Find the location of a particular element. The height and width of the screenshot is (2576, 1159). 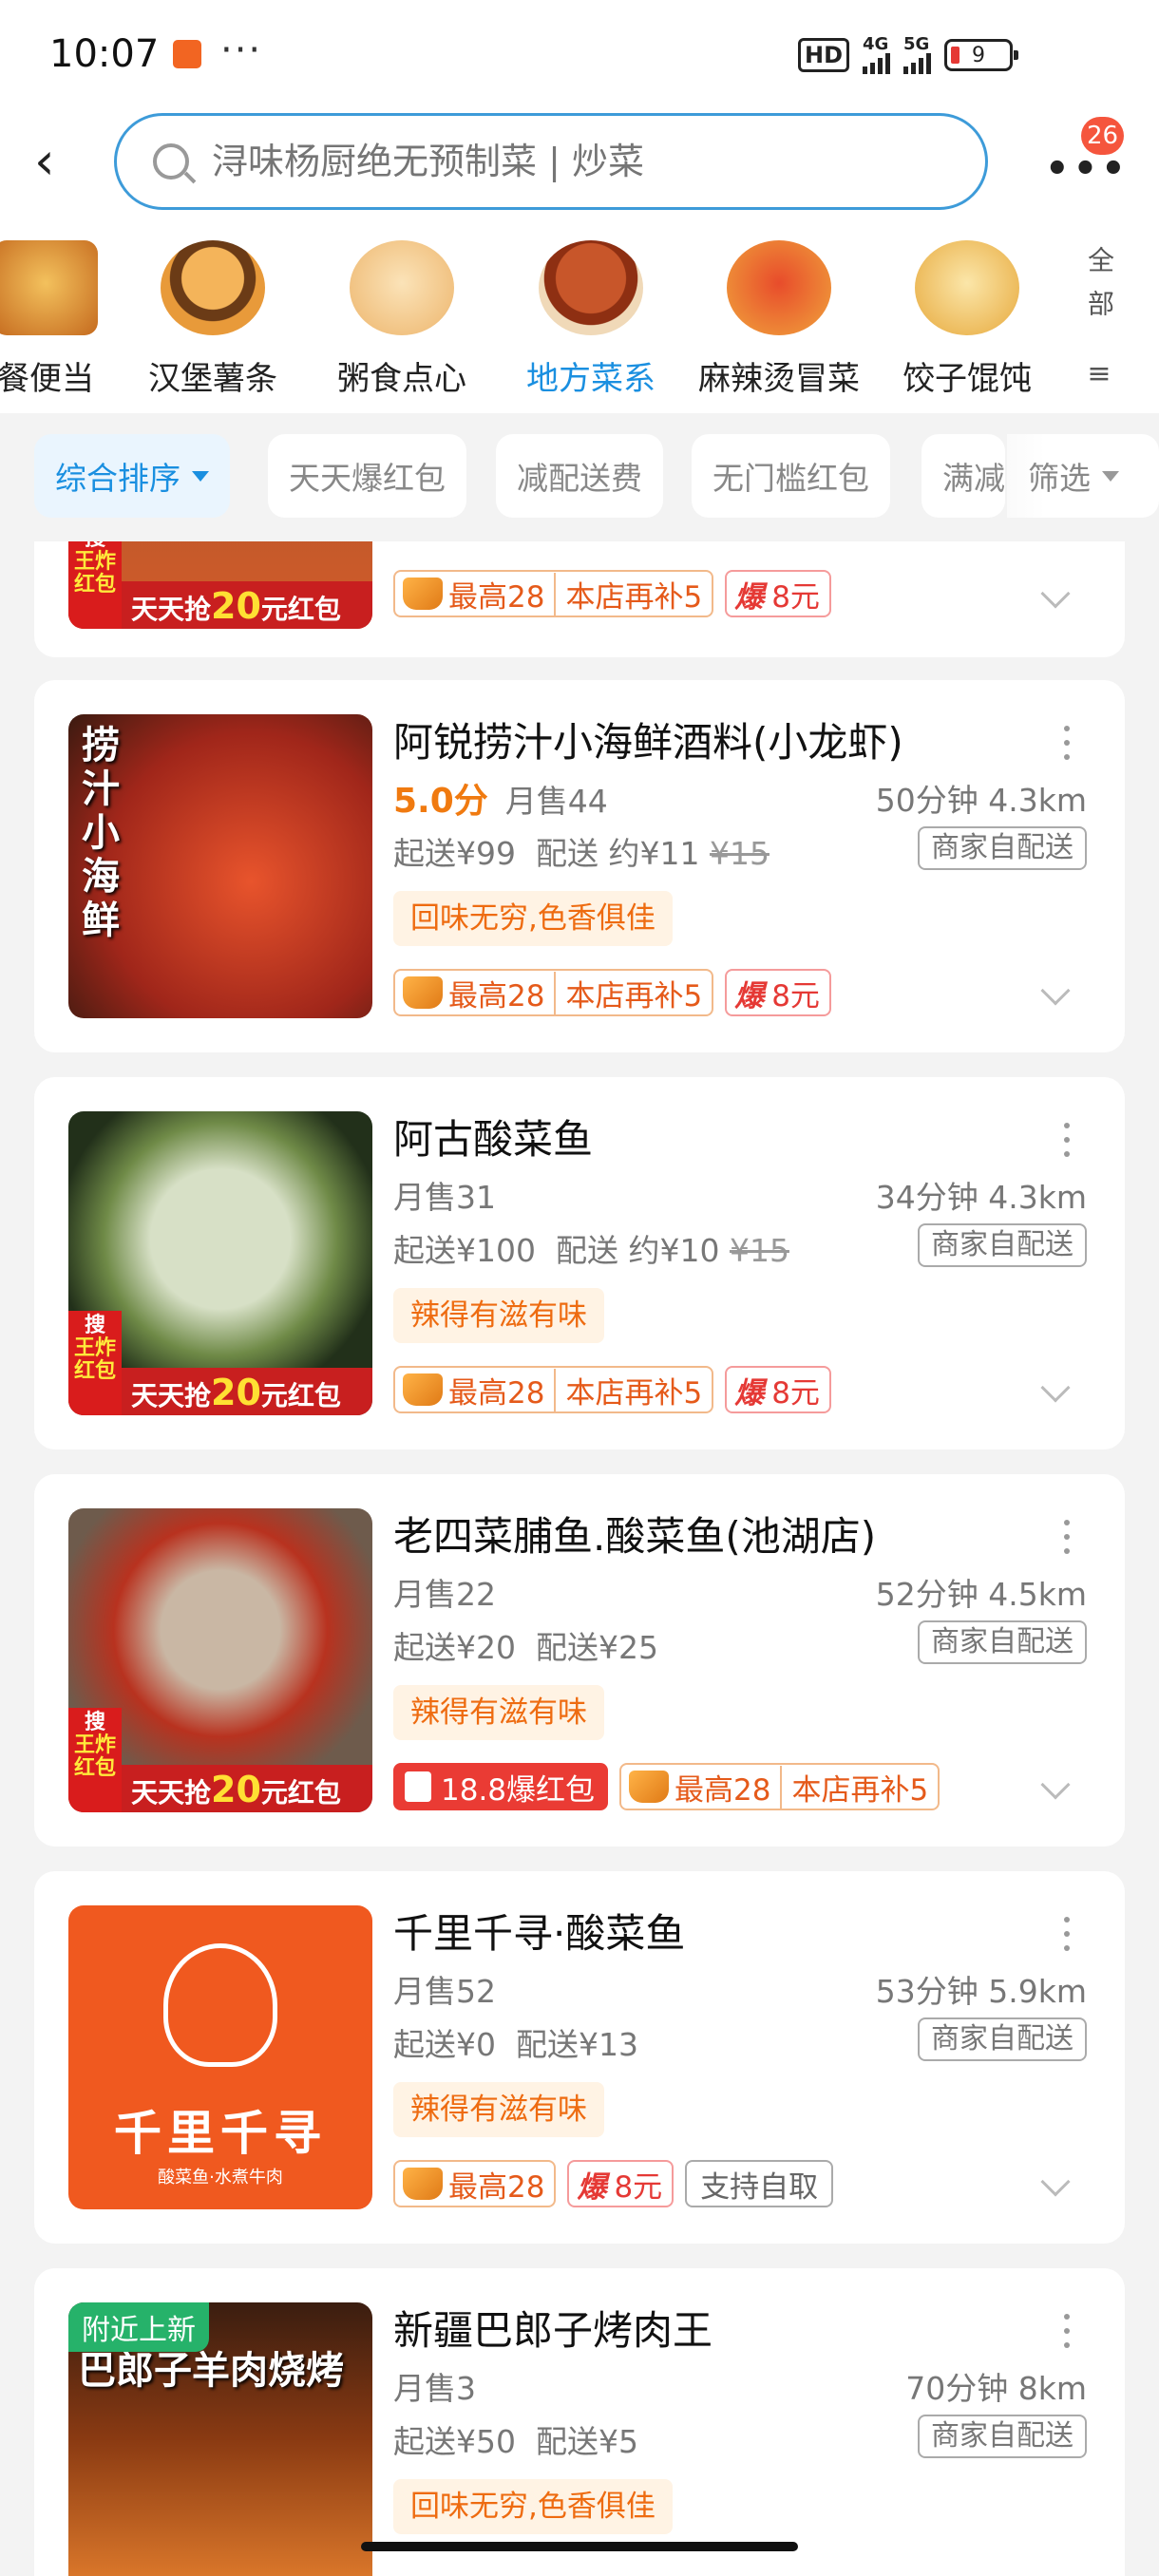

coupon-tag: 最高28 本店再补5 is located at coordinates (553, 993).